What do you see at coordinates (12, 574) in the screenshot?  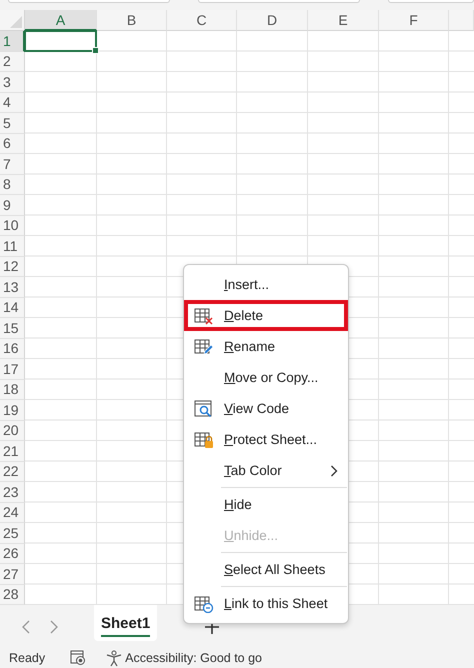 I see `row-header: 27` at bounding box center [12, 574].